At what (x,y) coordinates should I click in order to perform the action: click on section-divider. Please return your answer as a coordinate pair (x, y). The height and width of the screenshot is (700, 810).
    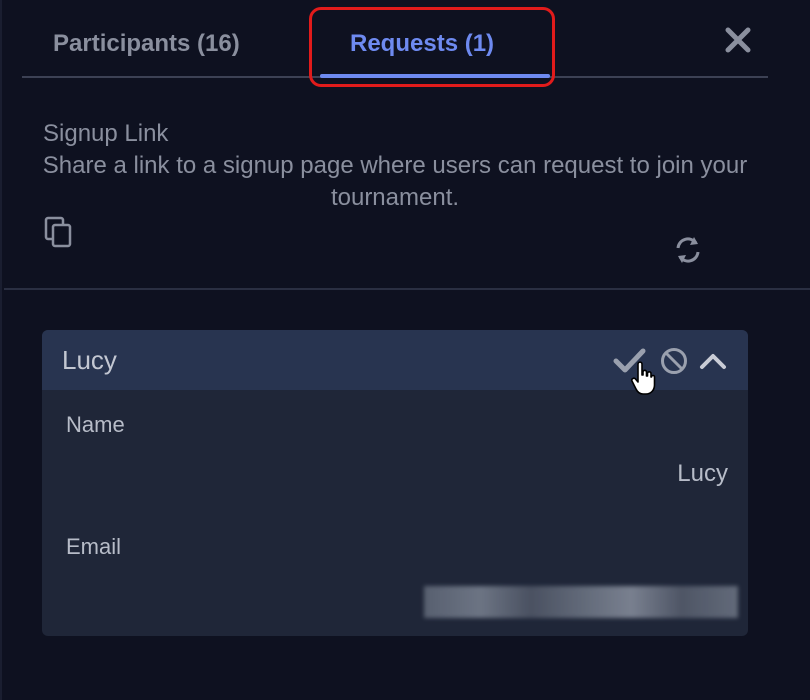
    Looking at the image, I should click on (407, 289).